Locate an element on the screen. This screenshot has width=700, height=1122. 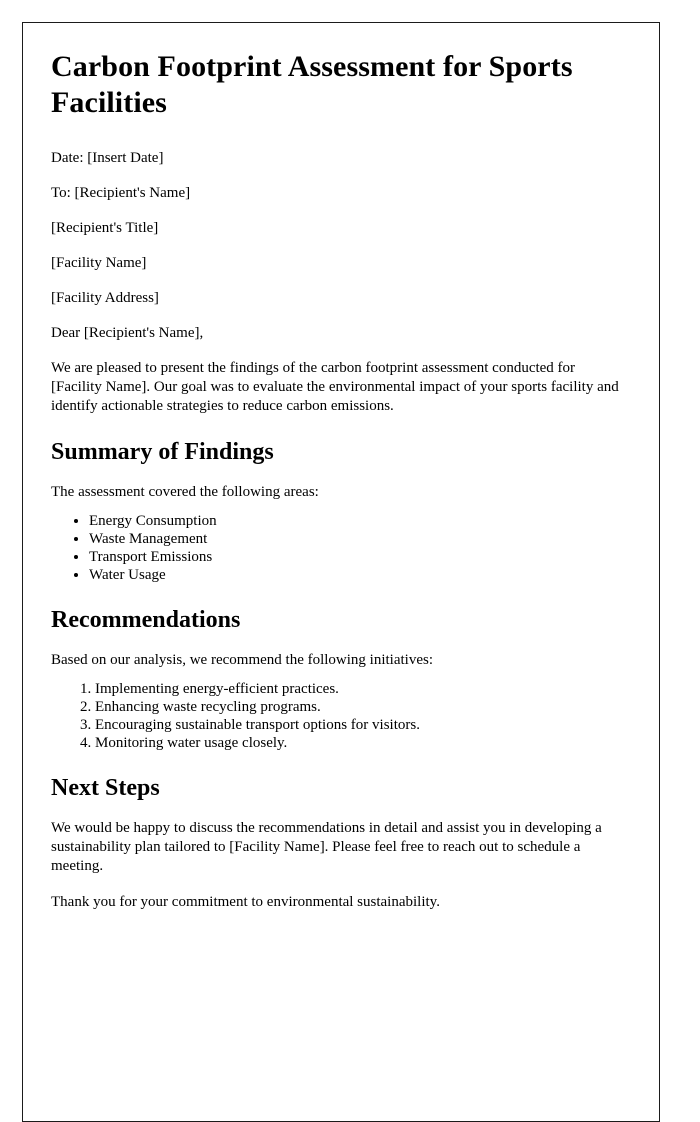
recipient-title-line: [Recipient's Title] is located at coordinates (105, 228).